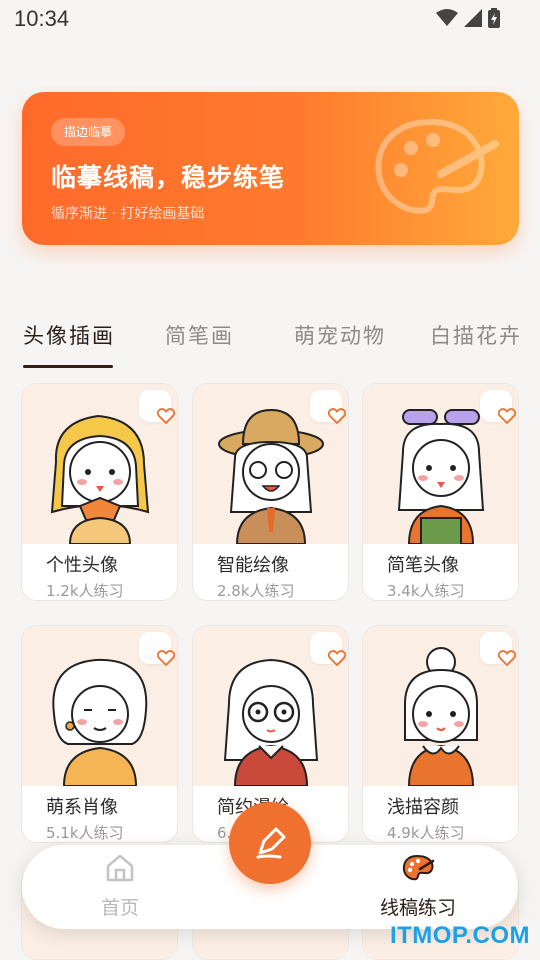 The height and width of the screenshot is (960, 540). Describe the element at coordinates (42, 18) in the screenshot. I see `status-time: 10:34` at that location.